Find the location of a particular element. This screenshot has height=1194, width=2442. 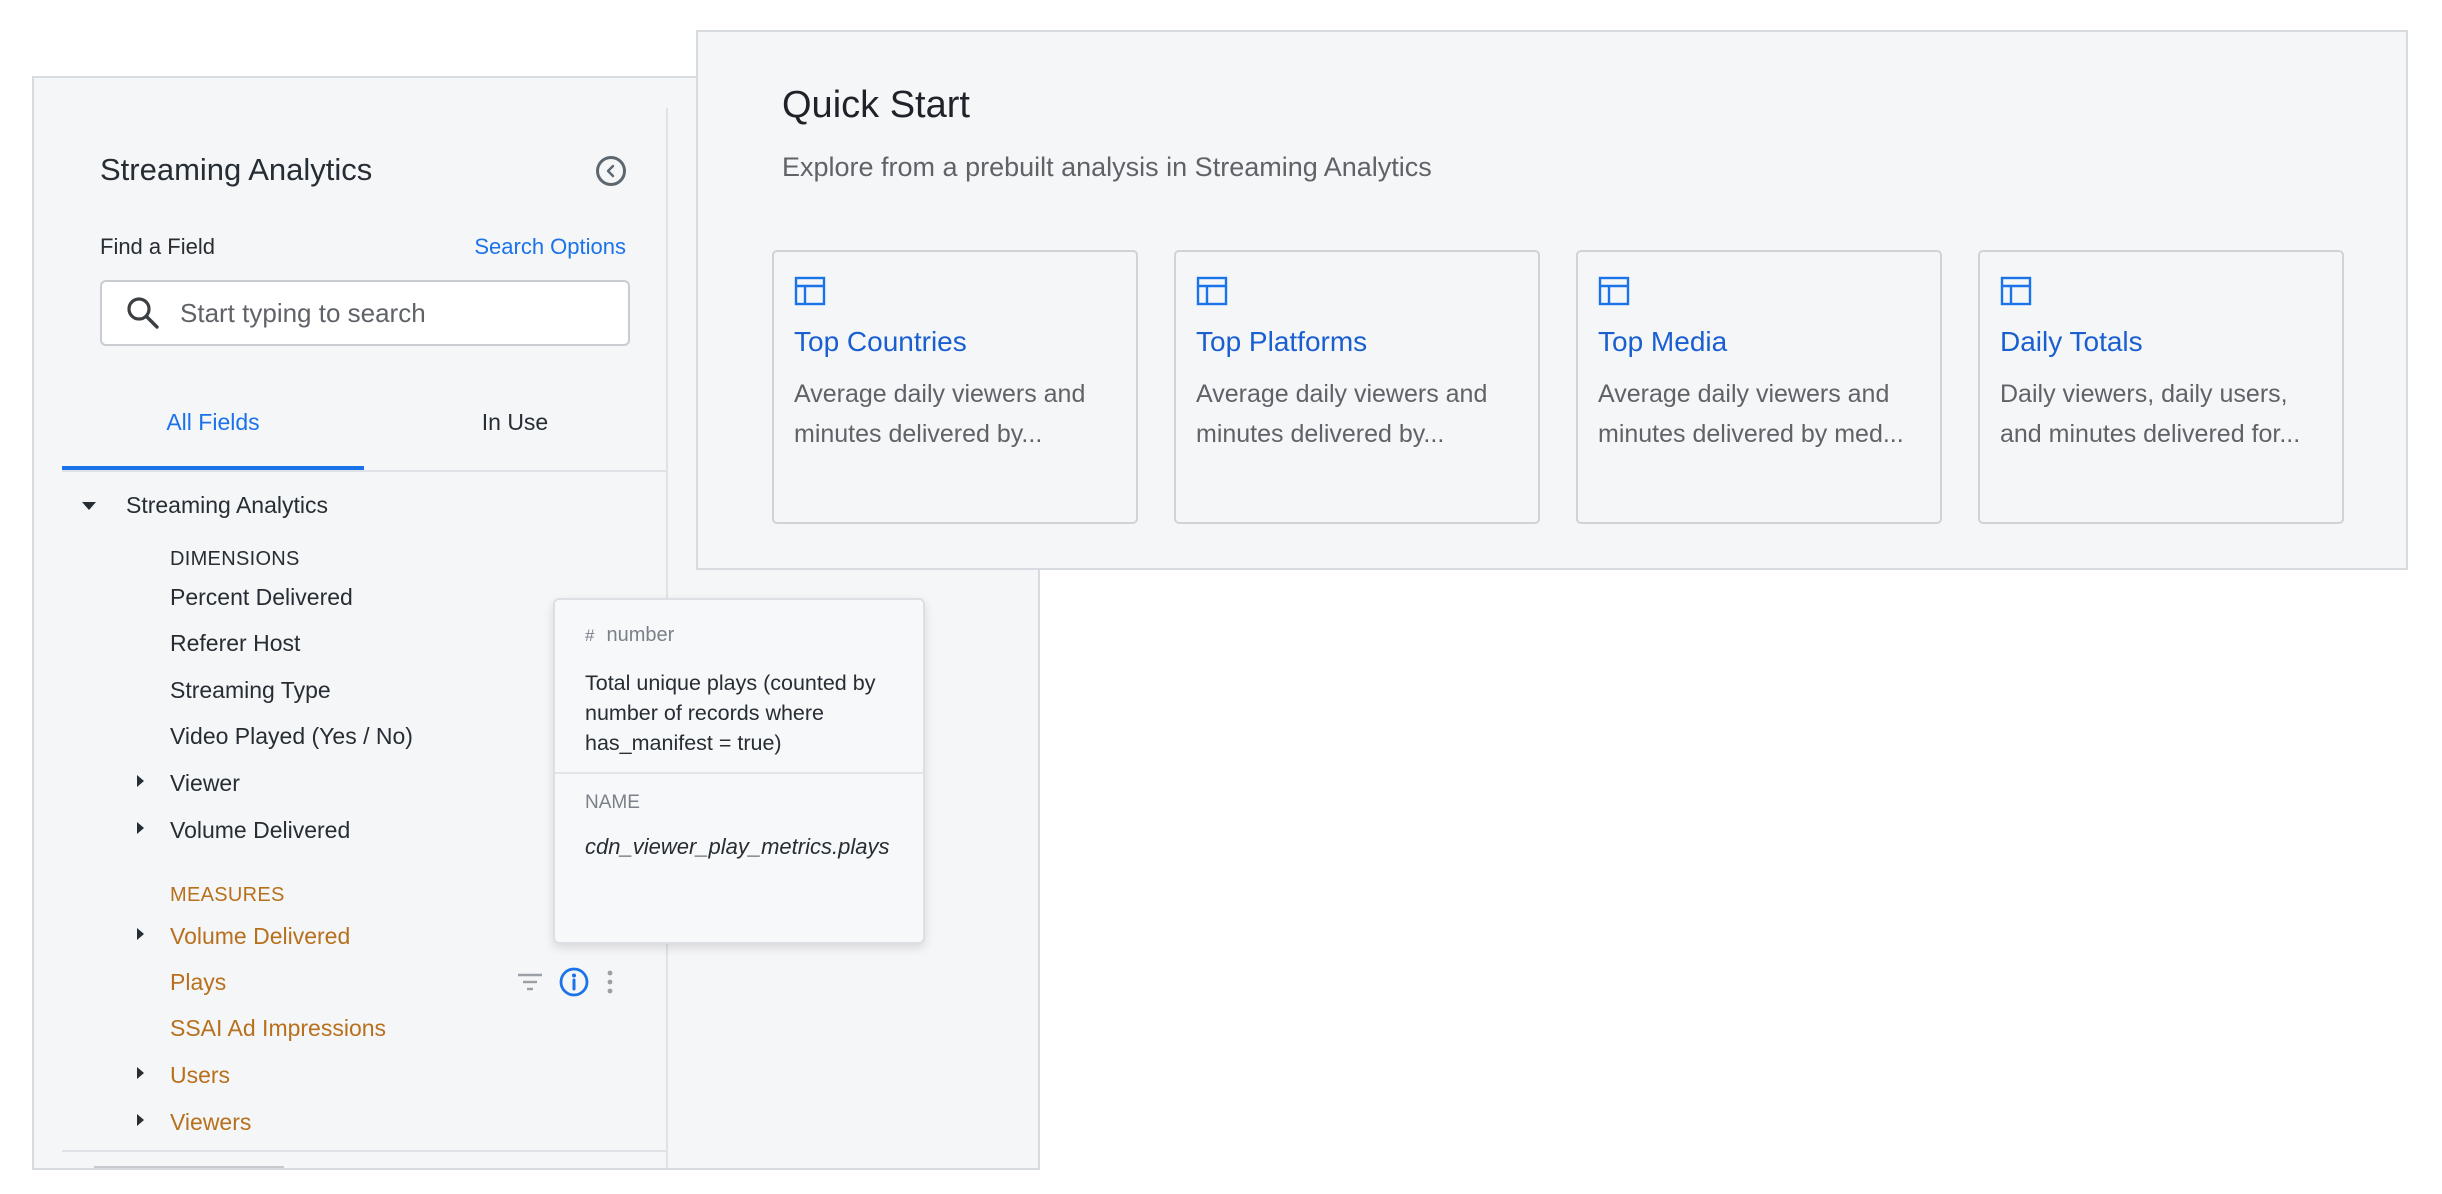

card-title: Top Platforms is located at coordinates (1282, 341).